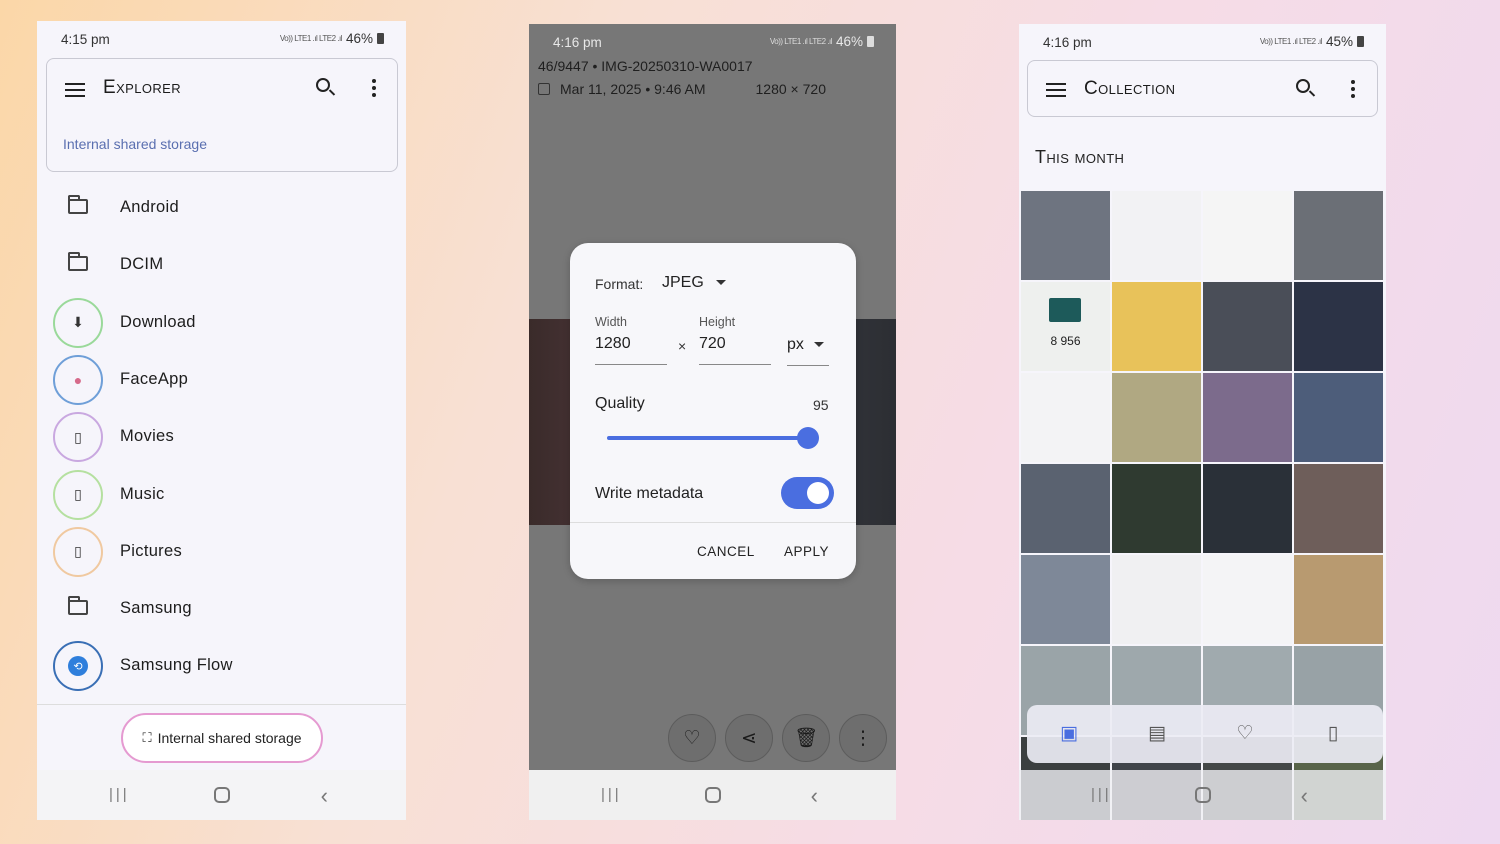 Image resolution: width=1500 pixels, height=844 pixels. I want to click on bottom-tab-bar: ▣ ▤ ♡ ▯, so click(1205, 734).